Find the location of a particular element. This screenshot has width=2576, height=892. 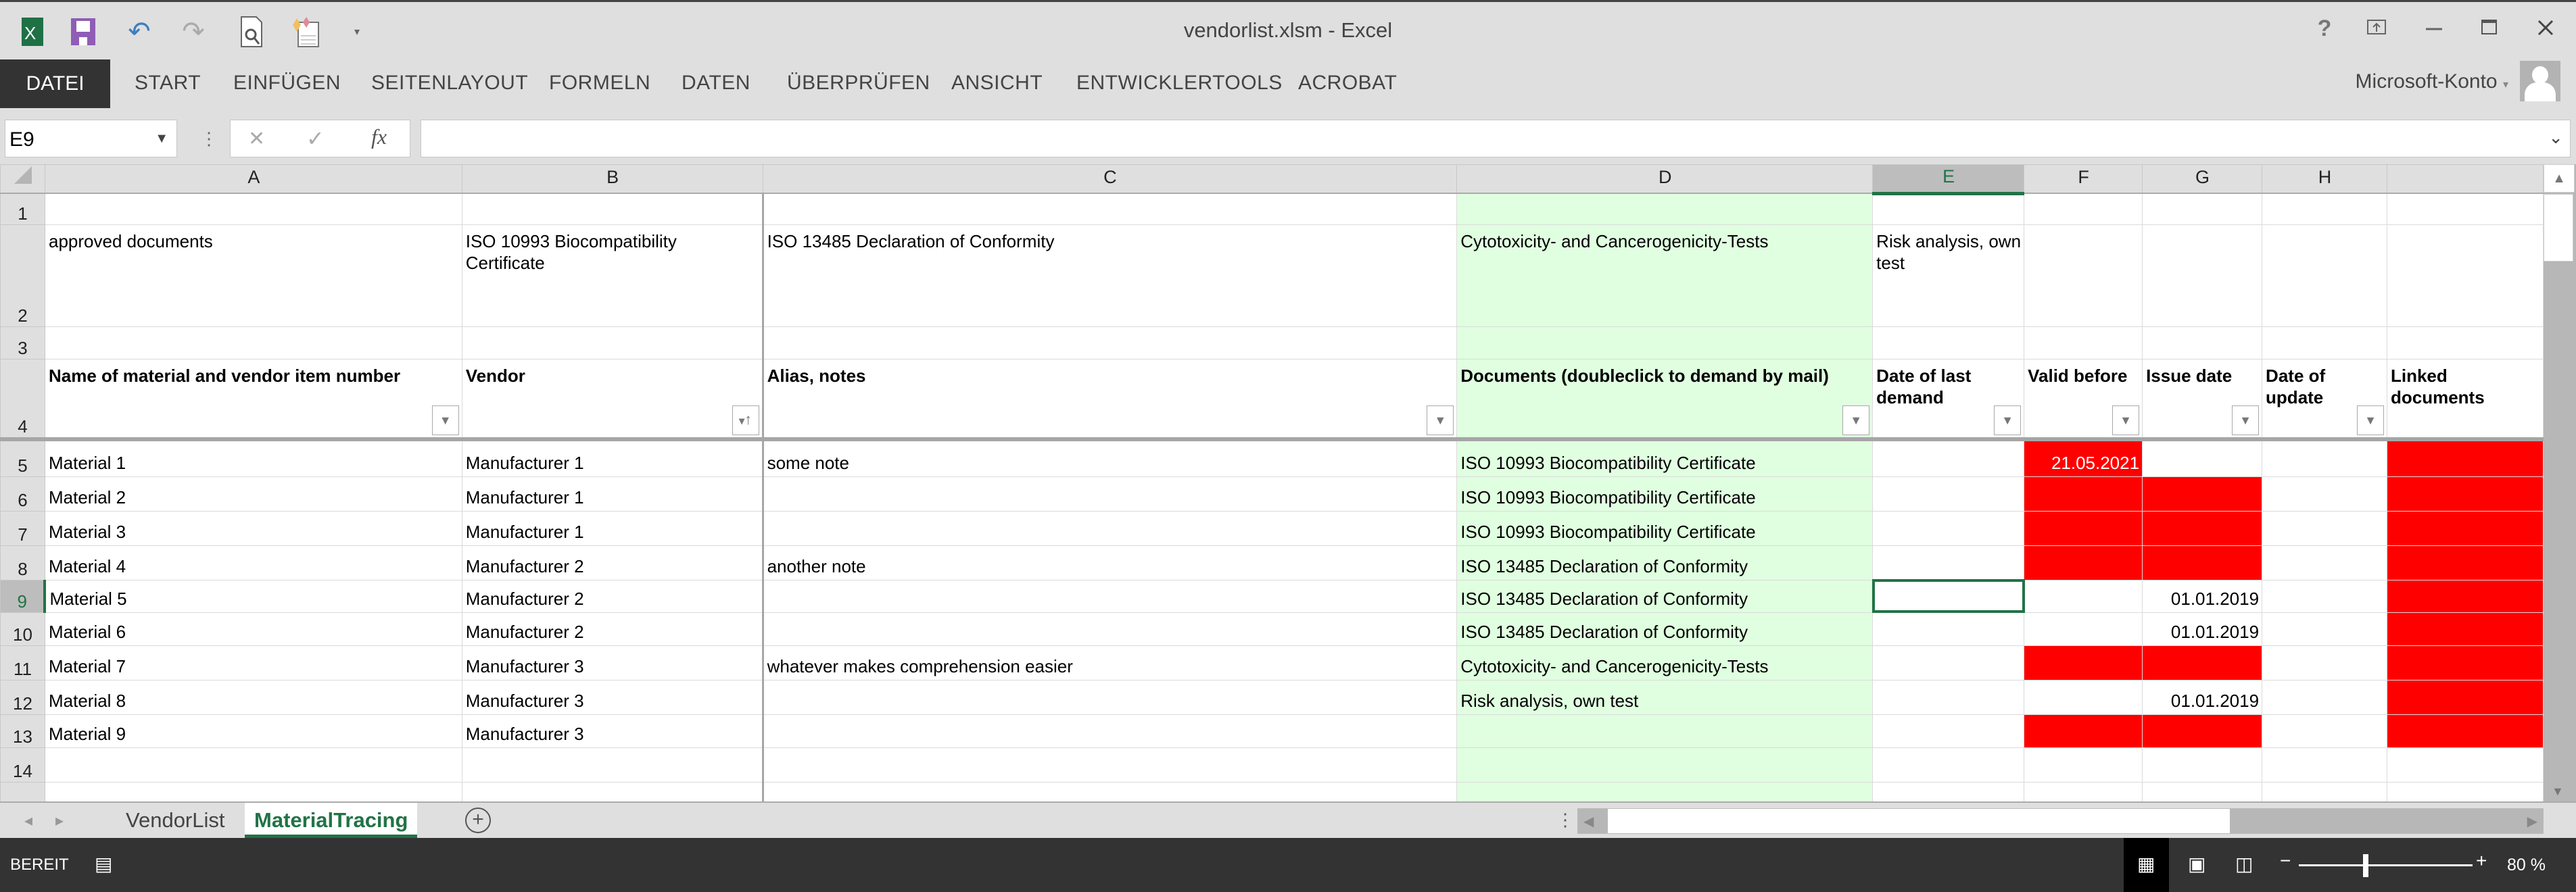

cell-g11 is located at coordinates (2202, 663).